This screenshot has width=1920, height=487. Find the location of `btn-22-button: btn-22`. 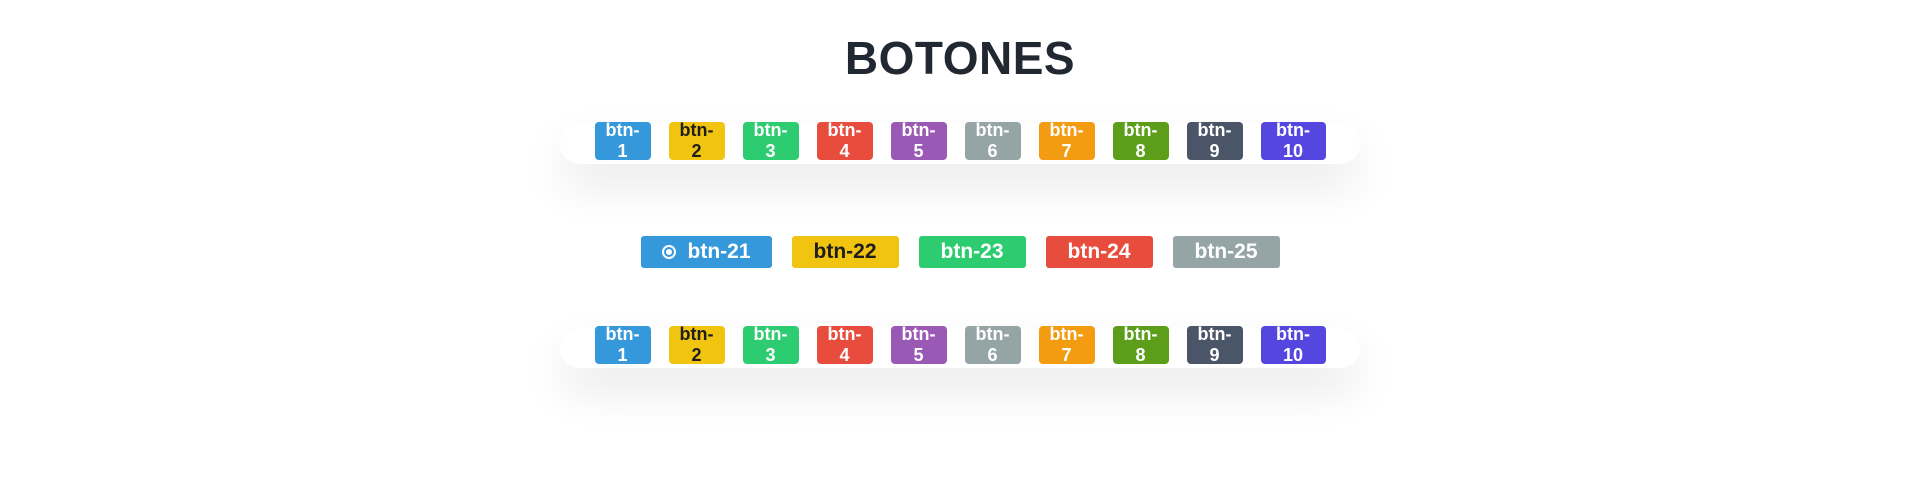

btn-22-button: btn-22 is located at coordinates (845, 252).